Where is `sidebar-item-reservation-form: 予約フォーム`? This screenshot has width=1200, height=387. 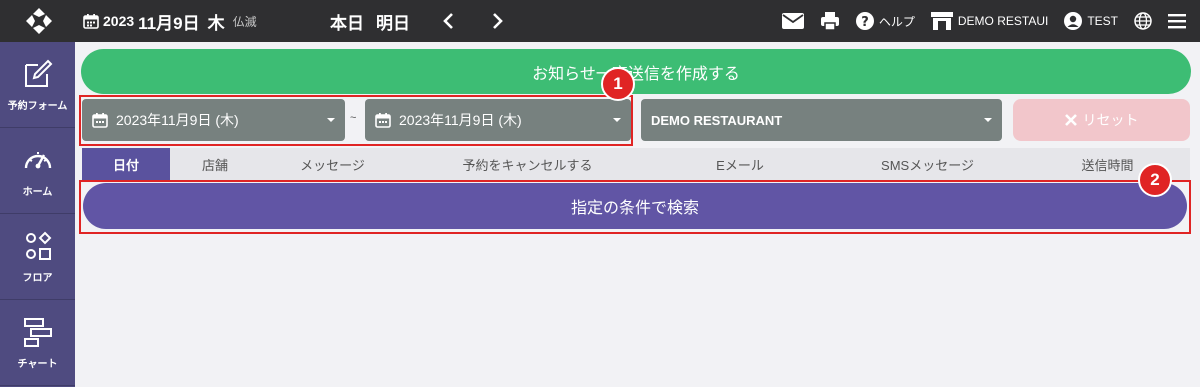 sidebar-item-reservation-form: 予約フォーム is located at coordinates (37, 85).